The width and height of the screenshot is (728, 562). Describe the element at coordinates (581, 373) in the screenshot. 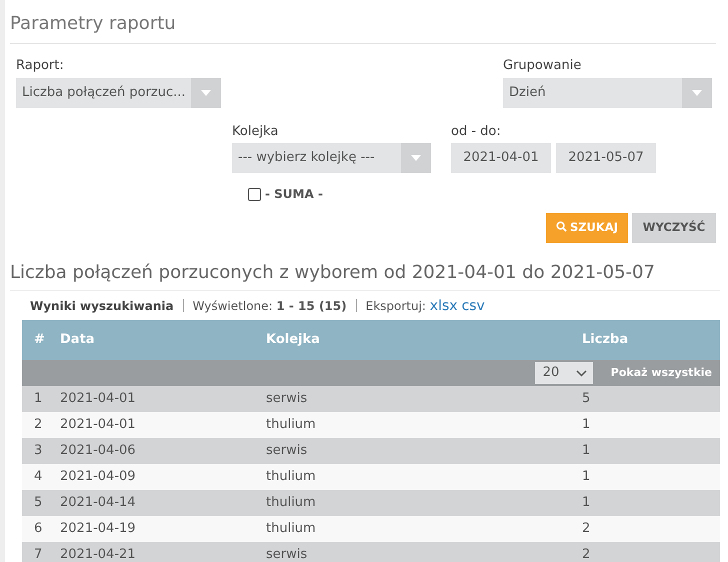

I see `chevron-icon` at that location.